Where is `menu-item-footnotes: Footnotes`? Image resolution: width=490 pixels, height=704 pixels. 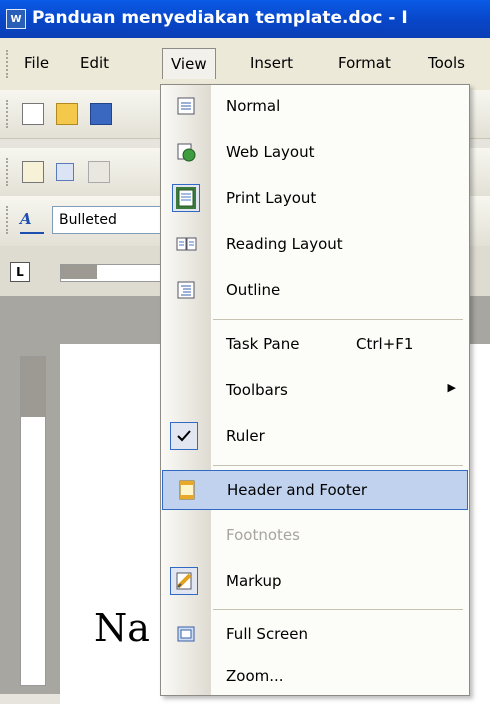 menu-item-footnotes: Footnotes is located at coordinates (315, 536).